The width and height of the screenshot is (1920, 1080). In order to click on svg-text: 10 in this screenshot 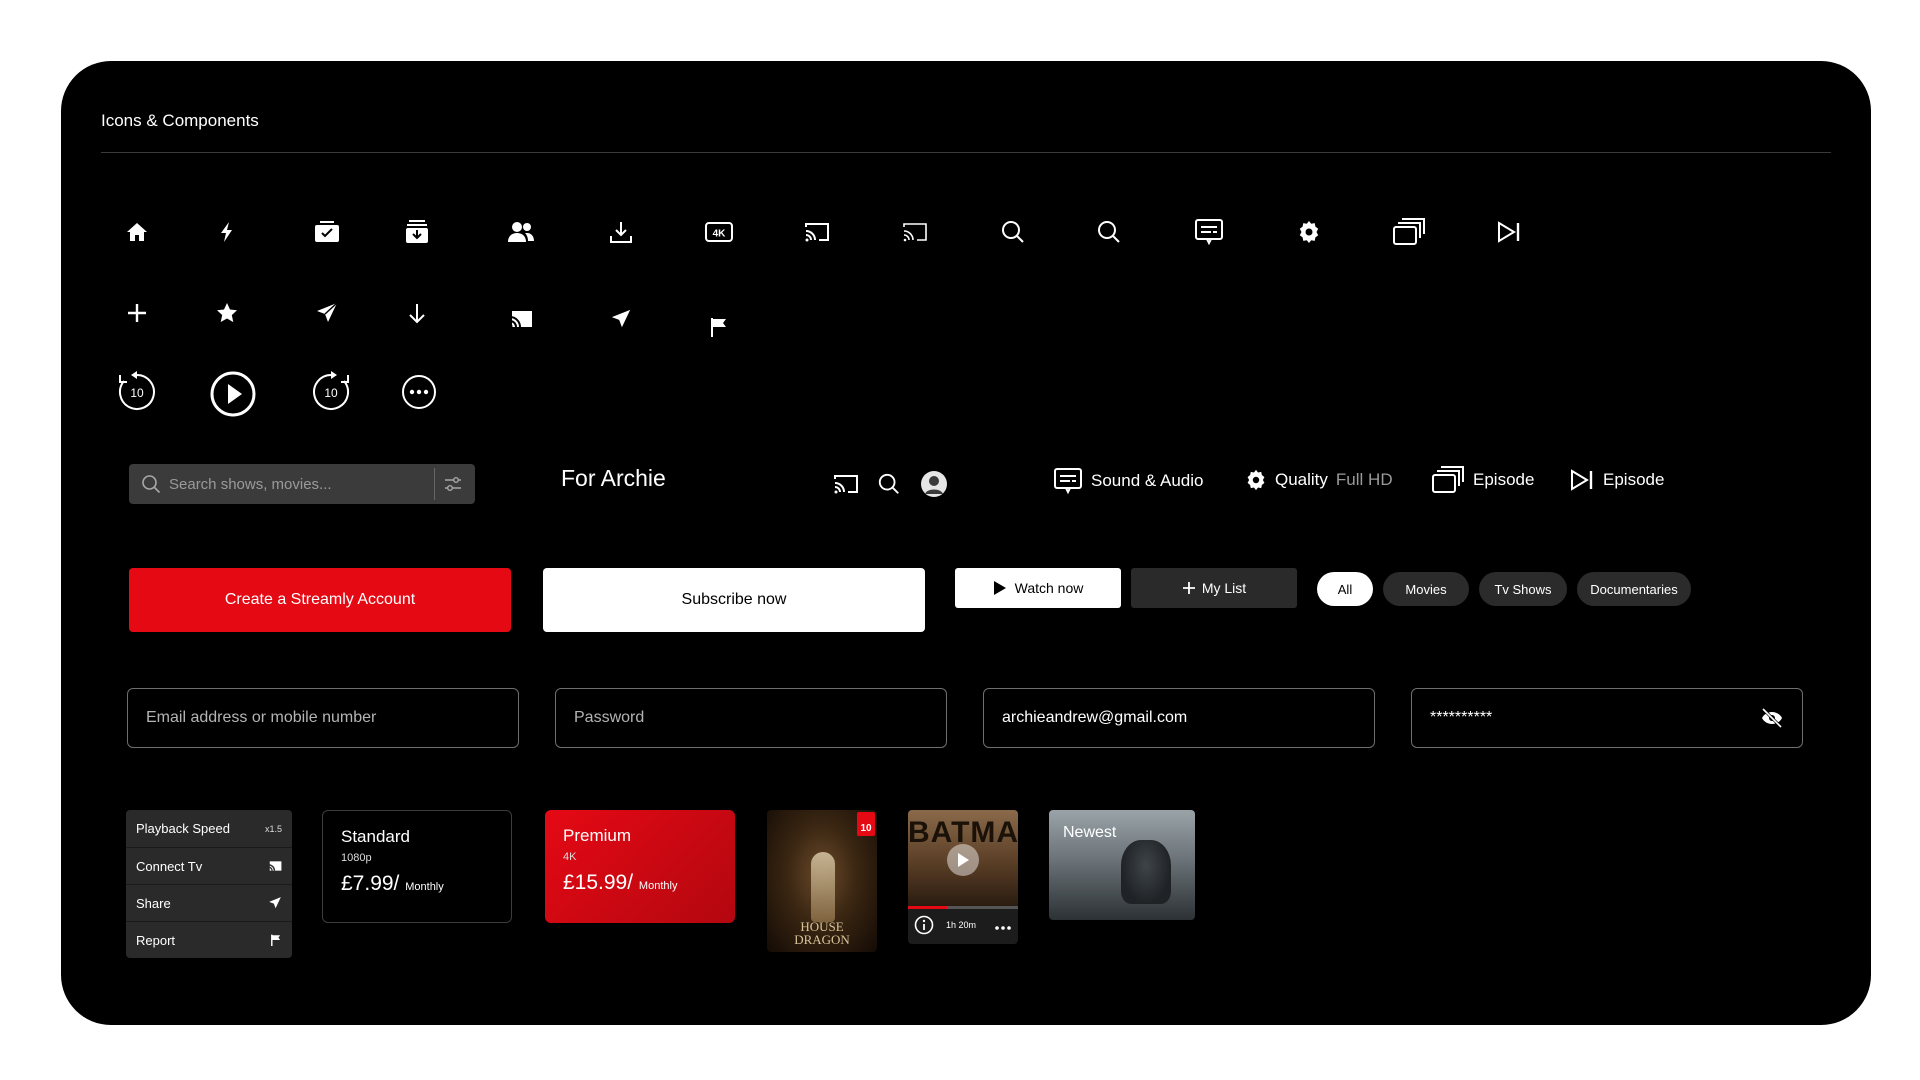, I will do `click(331, 393)`.